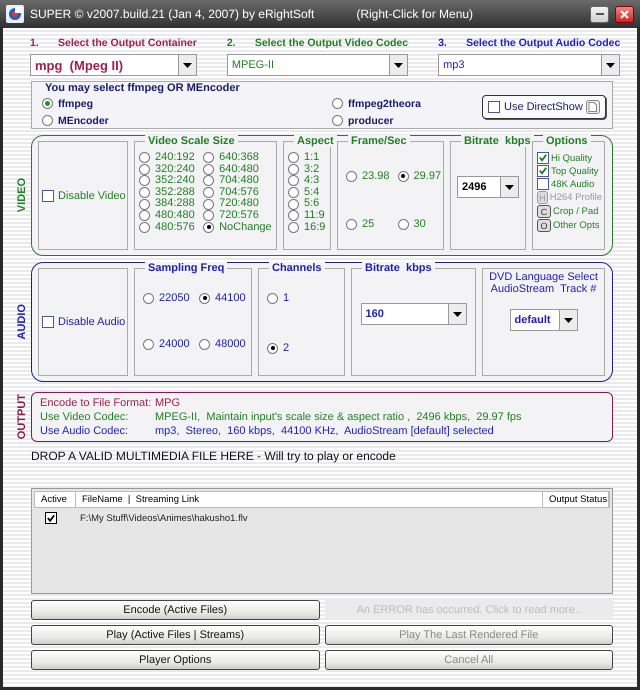 The height and width of the screenshot is (690, 640). I want to click on step-label: Select the Output Audio Codec, so click(543, 43).